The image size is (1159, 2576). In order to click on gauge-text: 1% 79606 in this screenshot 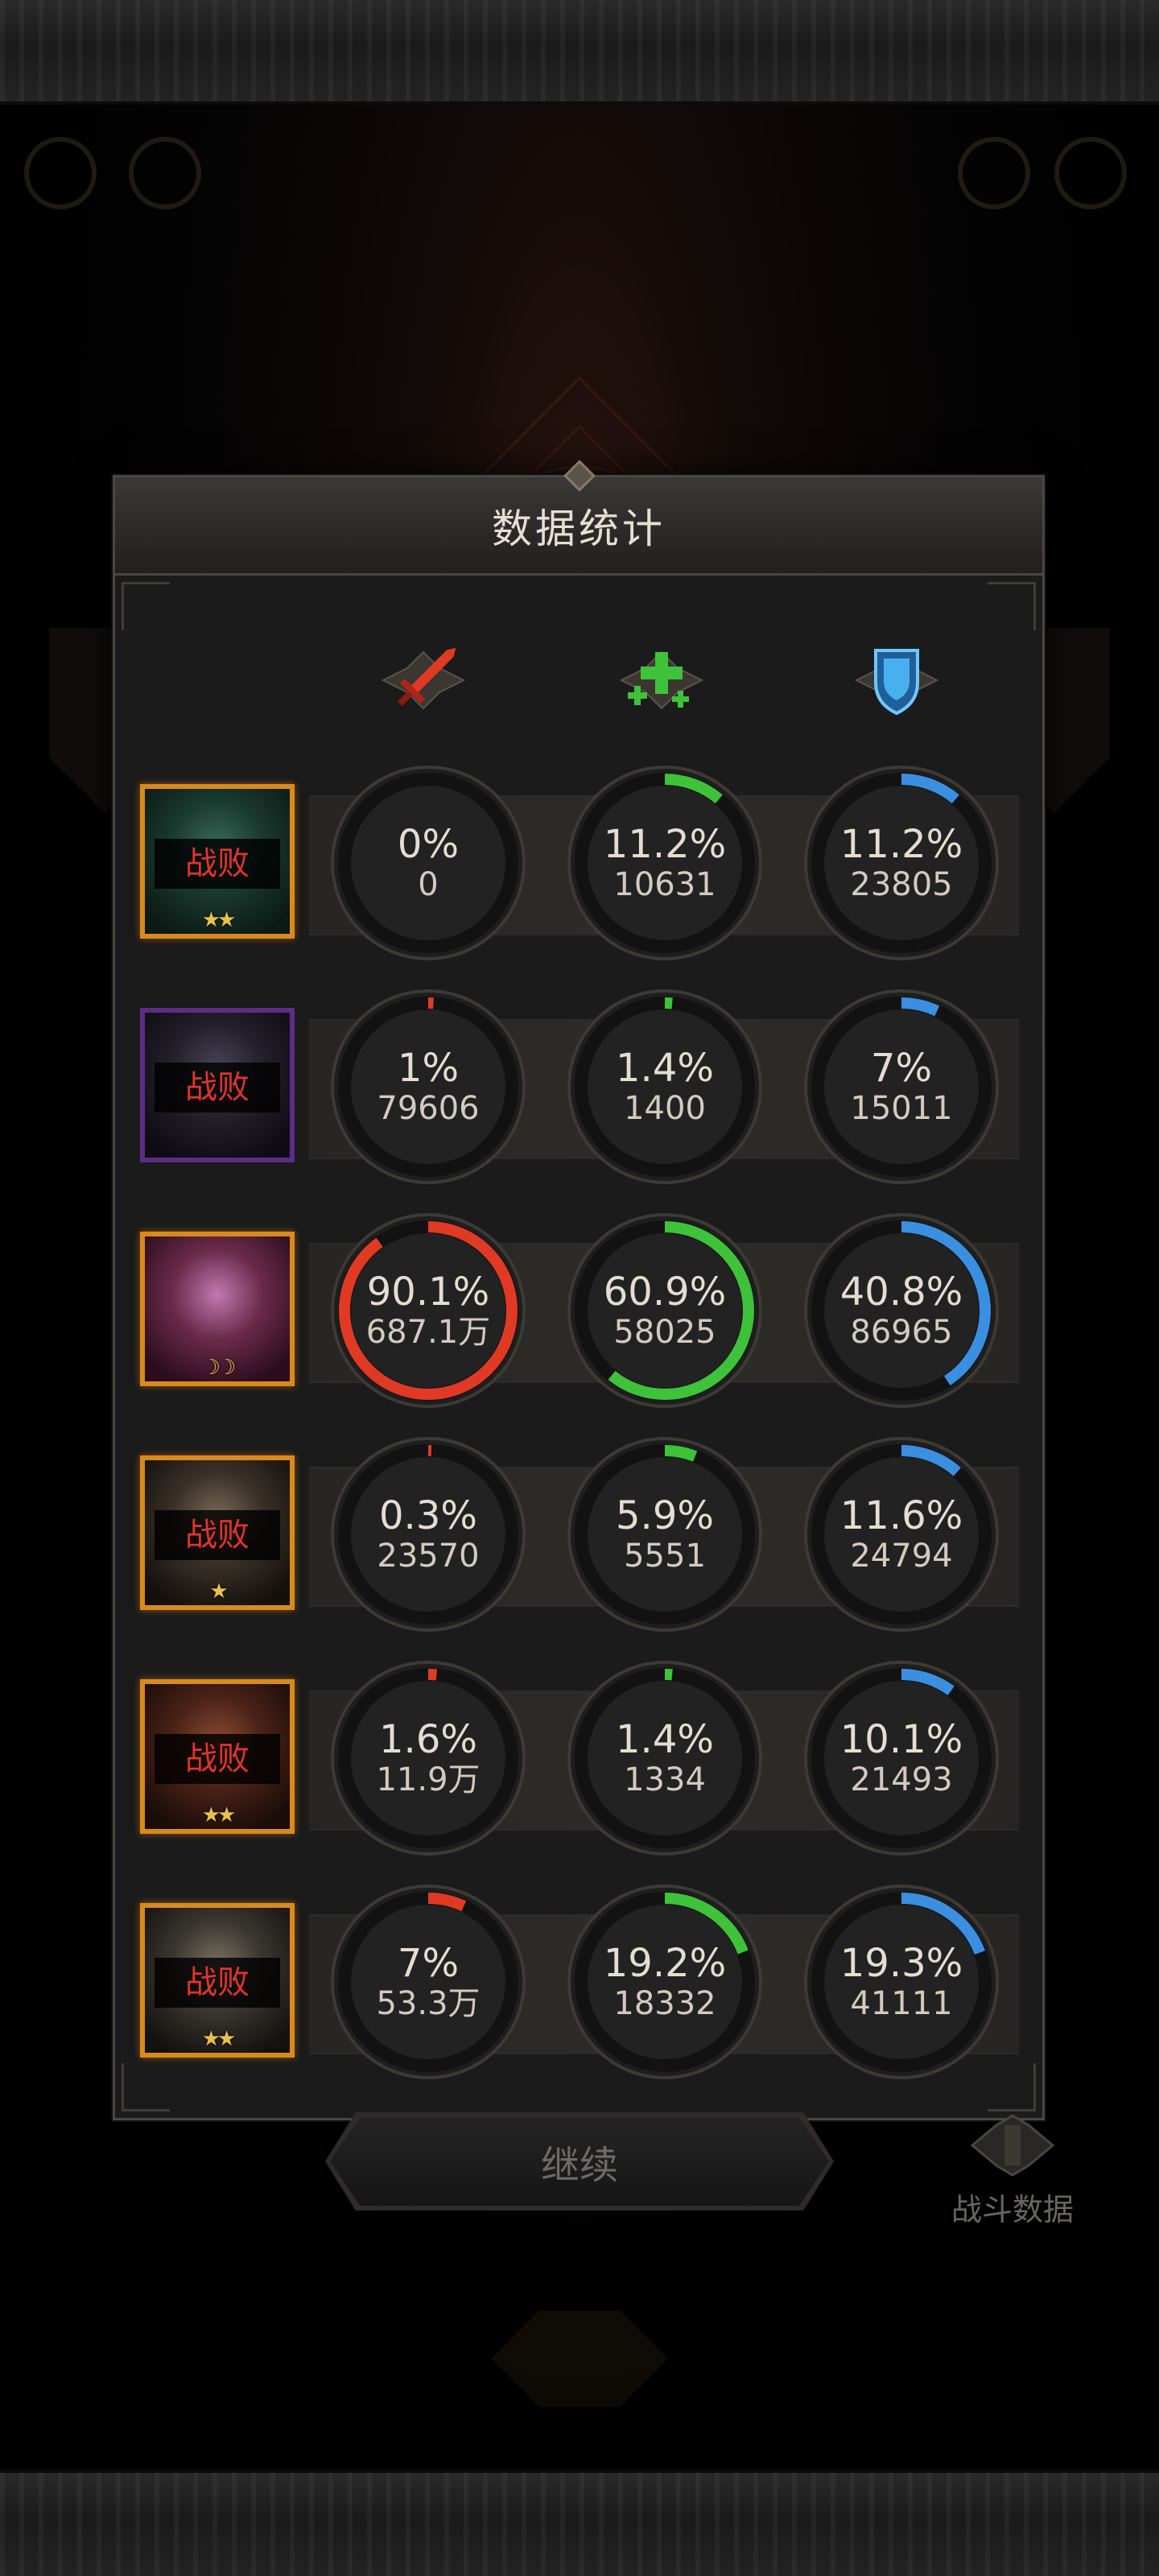, I will do `click(428, 1087)`.